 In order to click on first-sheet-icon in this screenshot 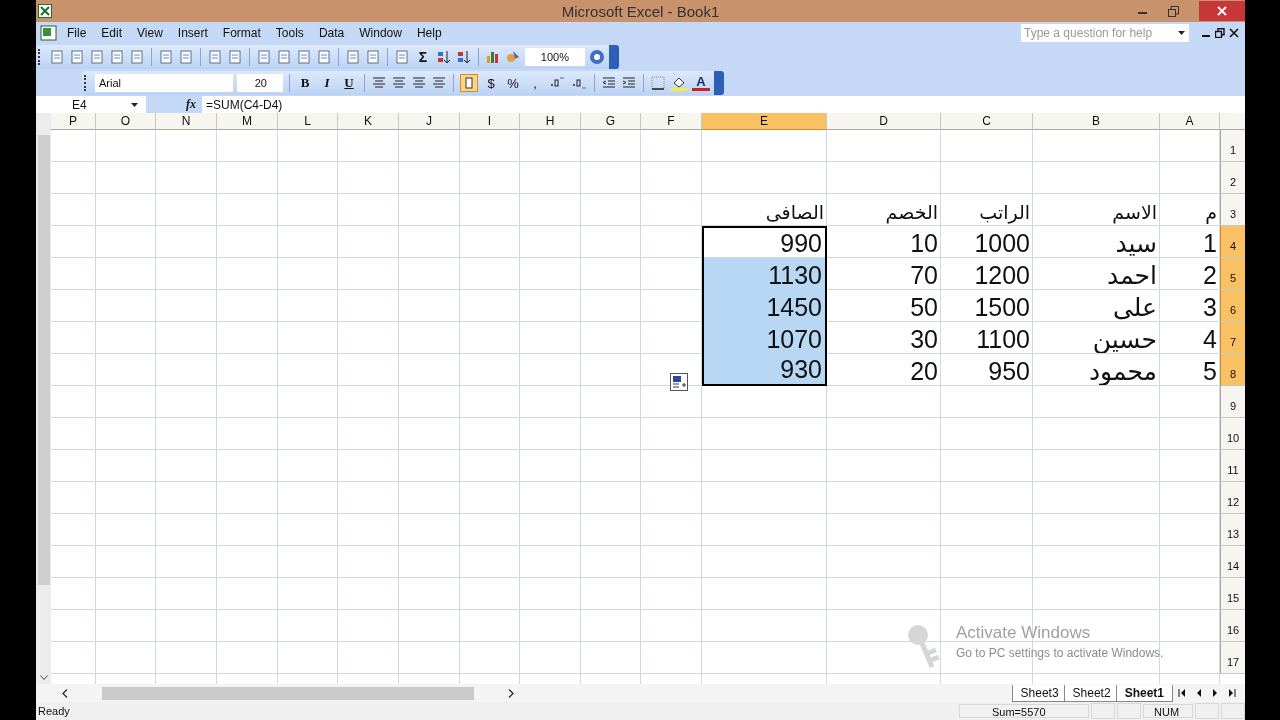, I will do `click(1182, 693)`.